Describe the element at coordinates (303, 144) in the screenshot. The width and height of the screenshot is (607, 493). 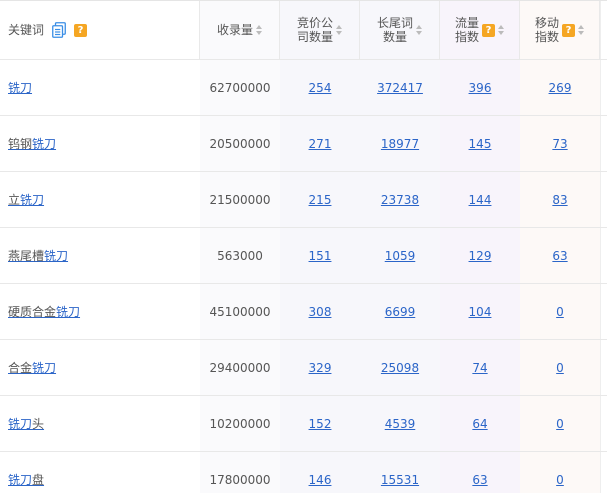
I see `table-row: 钨钢铣刀 20500000 271 18977 145 73` at that location.